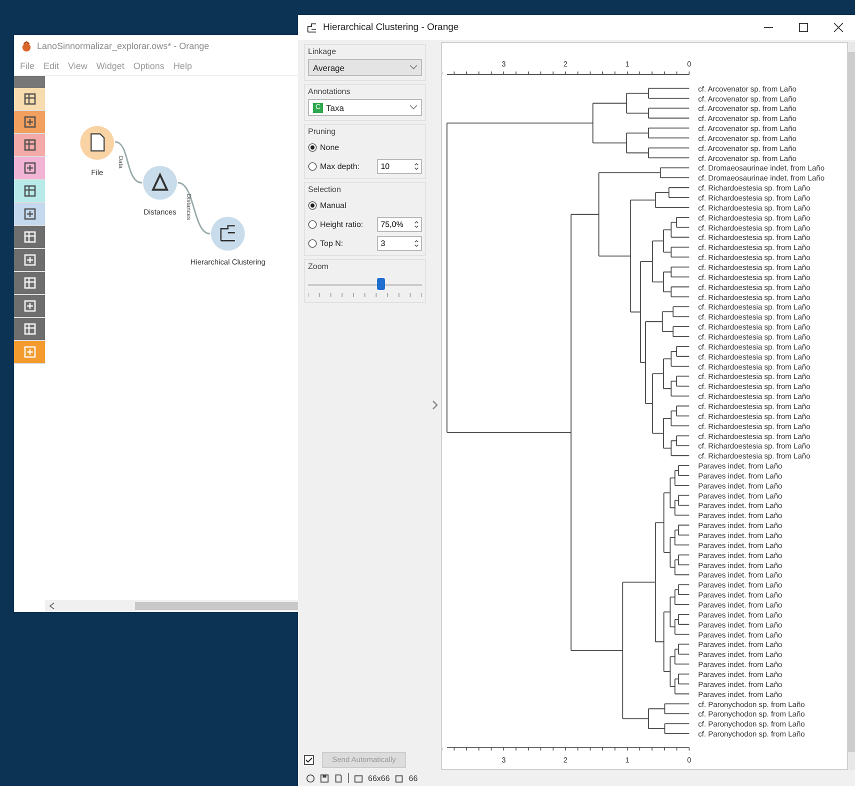 The image size is (855, 786). Describe the element at coordinates (78, 66) in the screenshot. I see `menu-item: View` at that location.